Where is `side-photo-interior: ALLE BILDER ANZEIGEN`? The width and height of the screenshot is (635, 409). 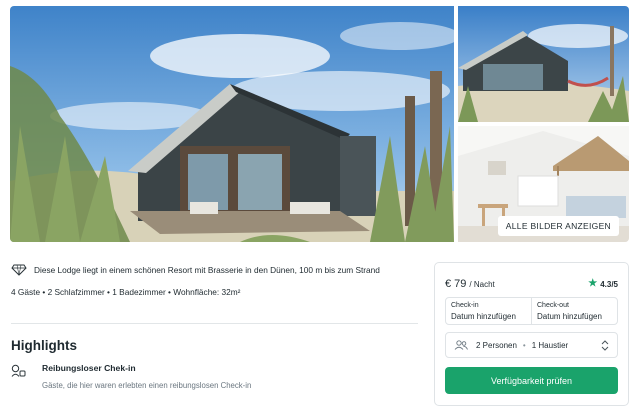
side-photo-interior: ALLE BILDER ANZEIGEN is located at coordinates (543, 184).